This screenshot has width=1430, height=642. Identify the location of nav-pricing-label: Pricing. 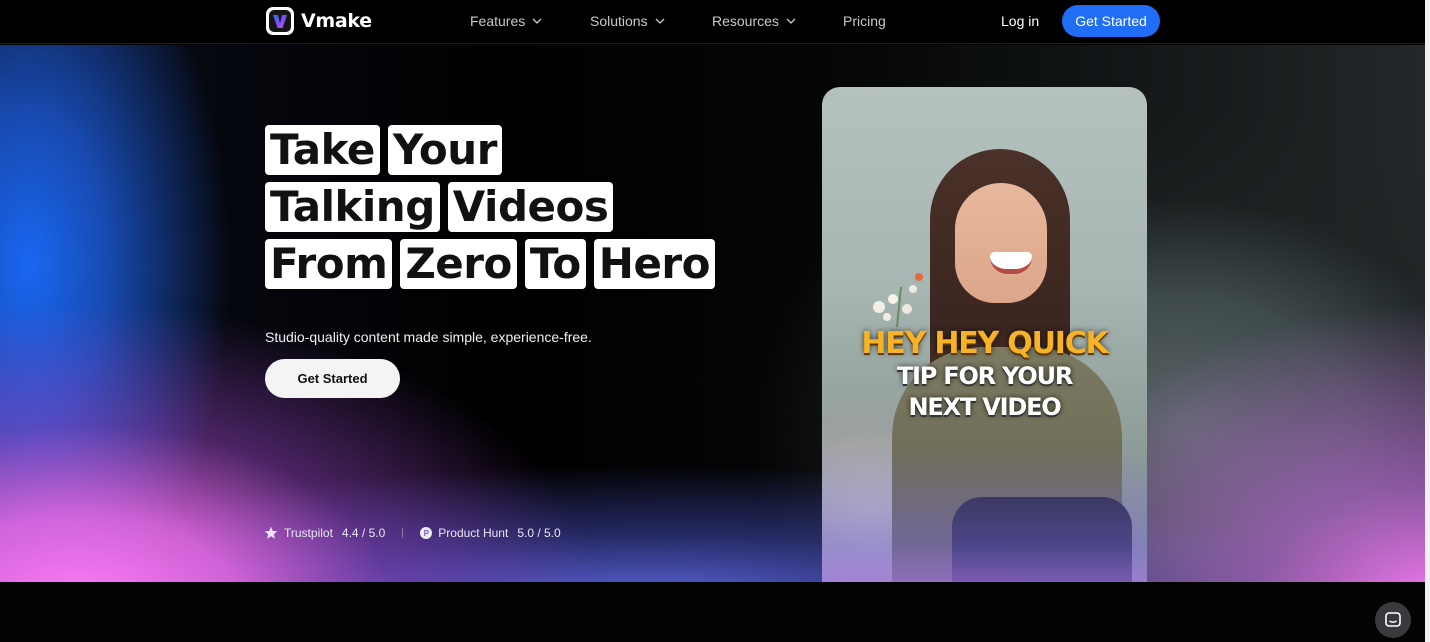
(864, 21).